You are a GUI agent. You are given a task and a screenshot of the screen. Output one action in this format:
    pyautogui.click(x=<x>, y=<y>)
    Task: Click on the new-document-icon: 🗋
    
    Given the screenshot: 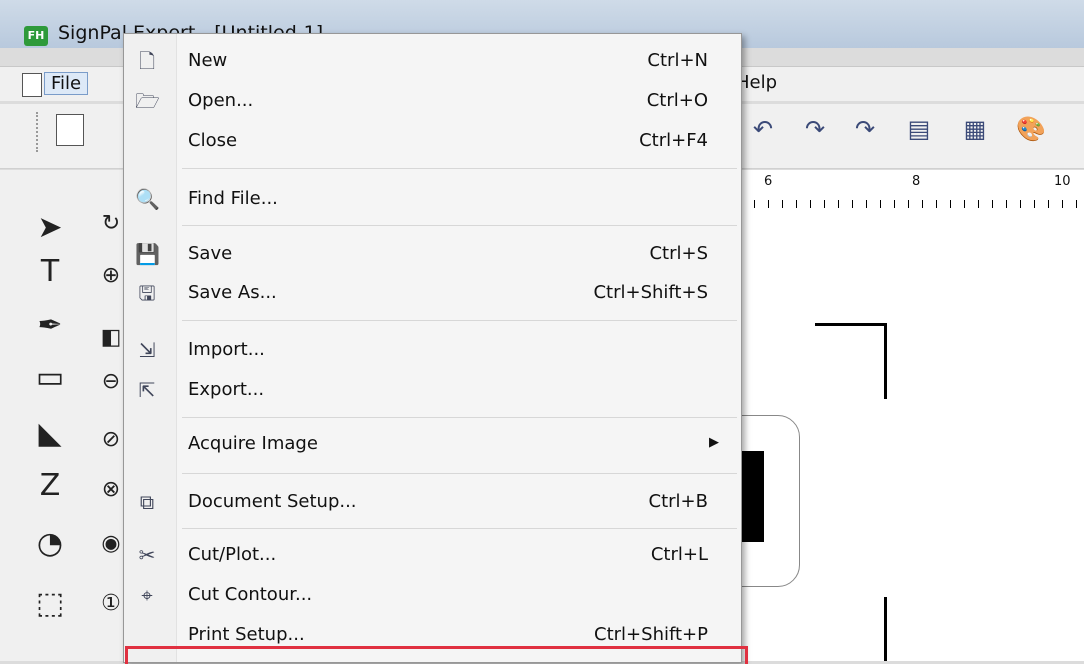 What is the action you would take?
    pyautogui.click(x=147, y=61)
    